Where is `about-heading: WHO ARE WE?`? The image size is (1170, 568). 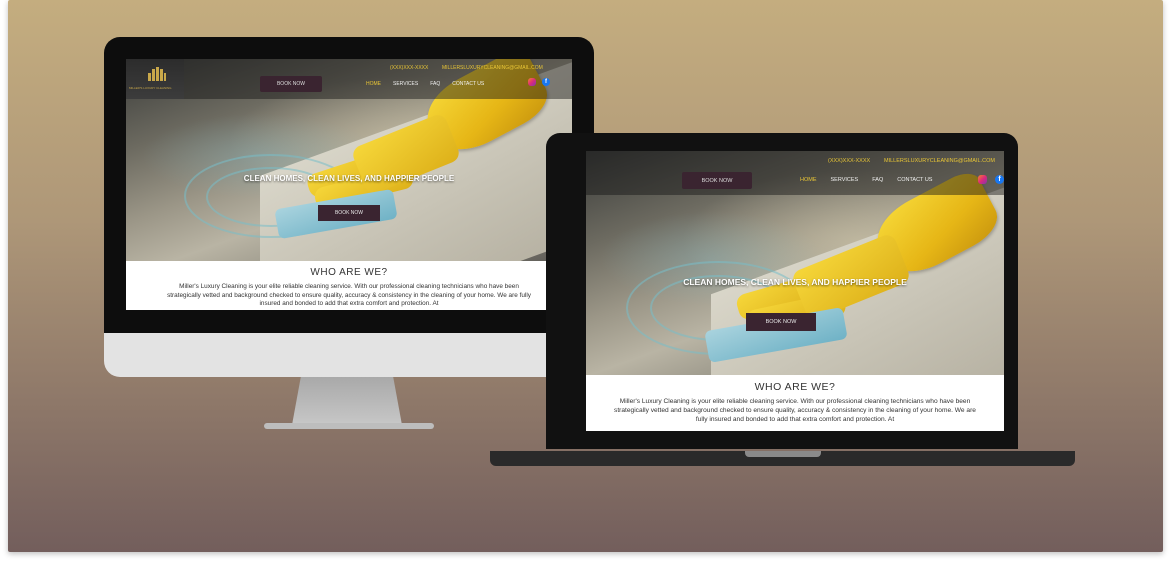 about-heading: WHO ARE WE? is located at coordinates (795, 387).